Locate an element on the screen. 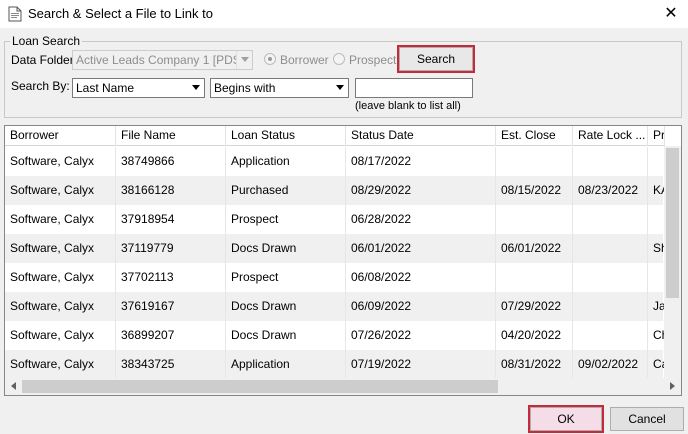 The height and width of the screenshot is (434, 688). data-folder-select: Active Leads Company 1 [PDS] is located at coordinates (162, 60).